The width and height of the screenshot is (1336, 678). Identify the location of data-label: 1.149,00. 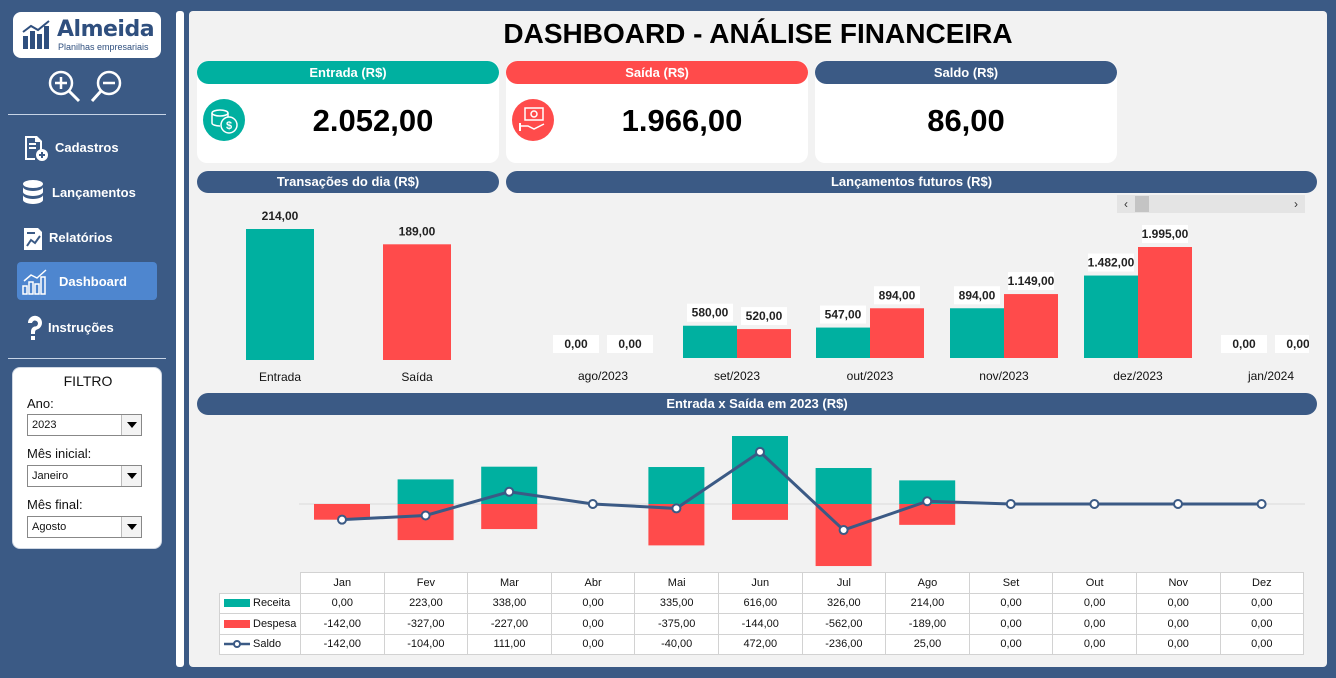
(1031, 281).